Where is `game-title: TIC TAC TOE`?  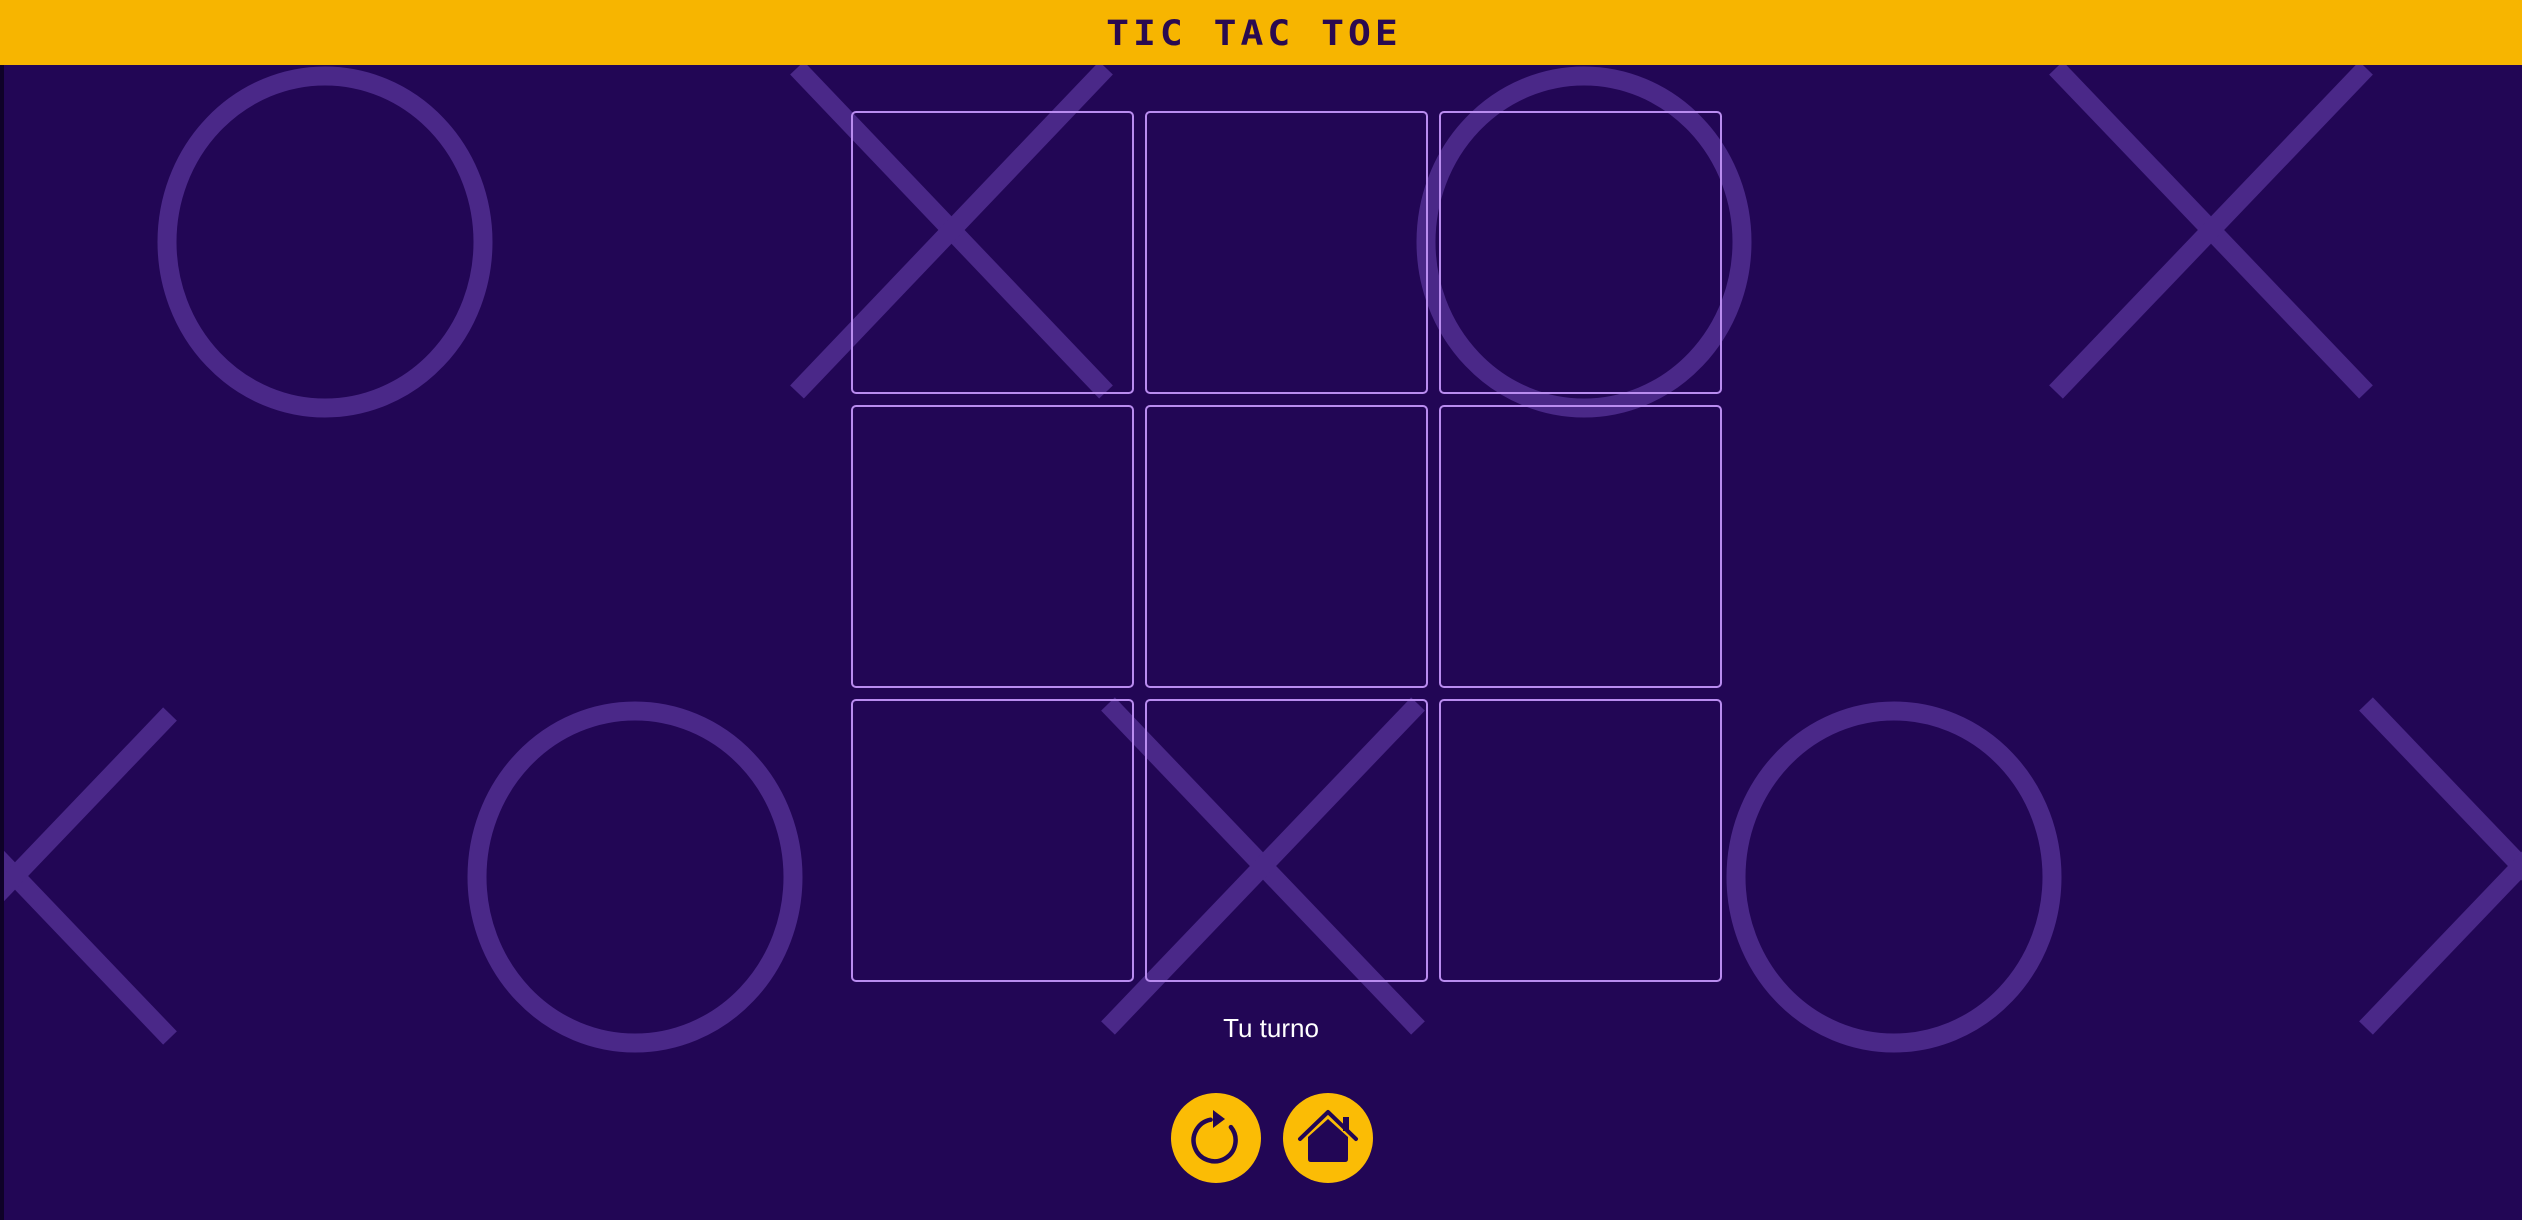
game-title: TIC TAC TOE is located at coordinates (1254, 32).